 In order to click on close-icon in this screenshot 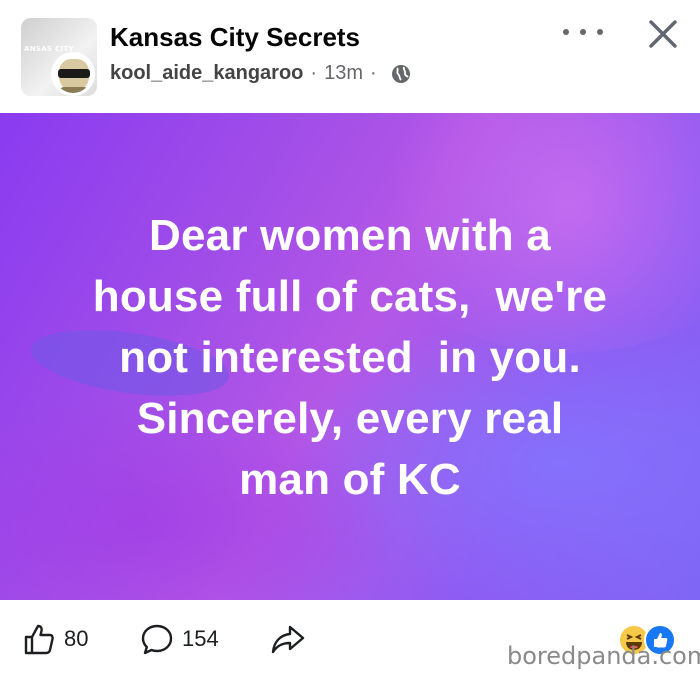, I will do `click(663, 34)`.